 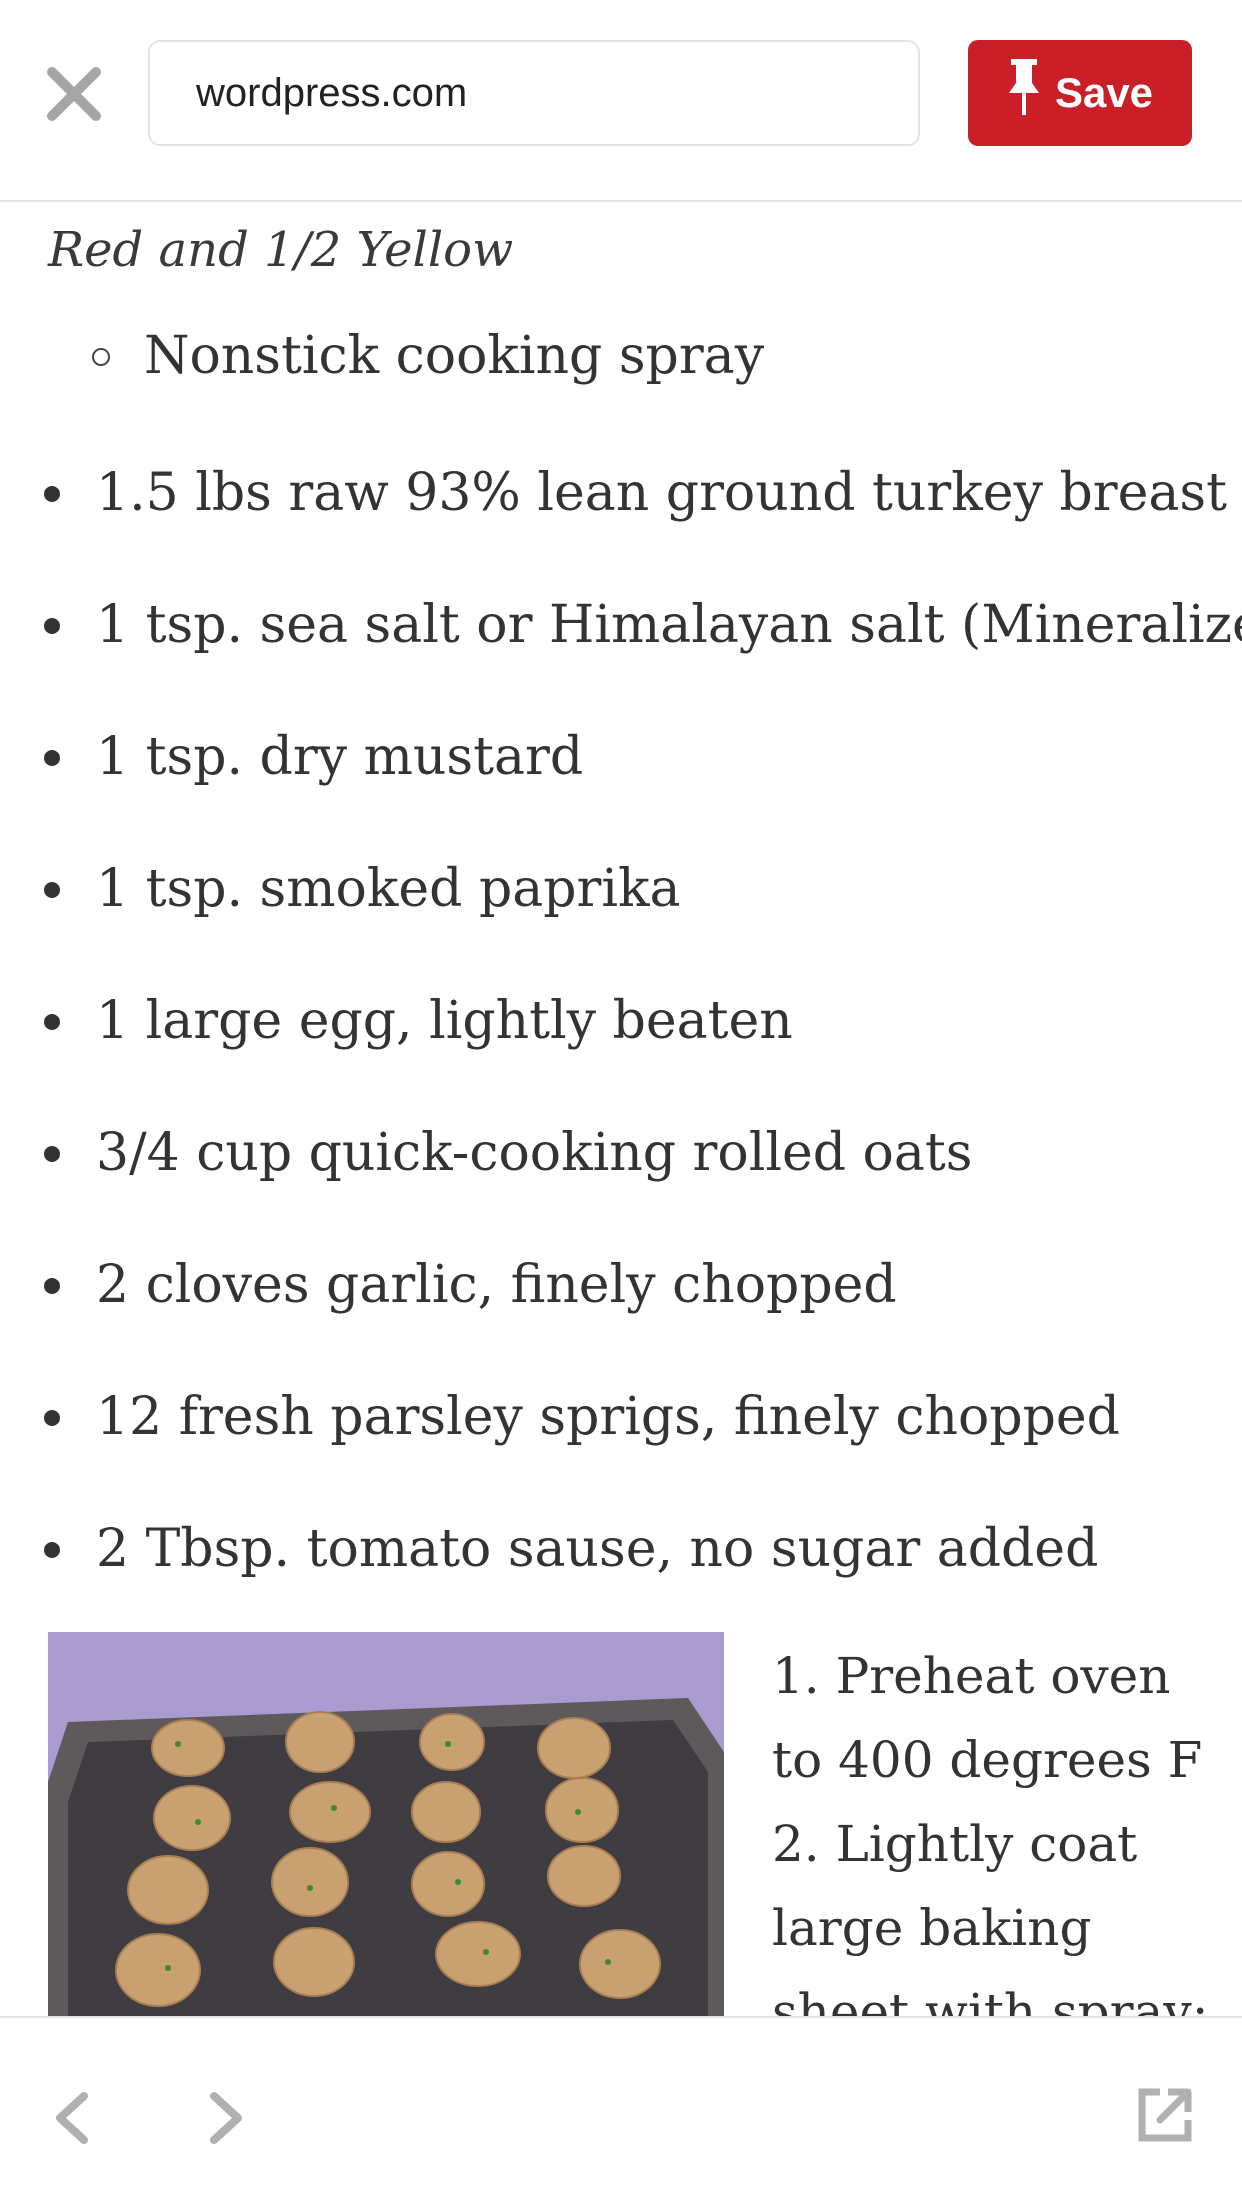 I want to click on save-label: Save, so click(x=1104, y=92).